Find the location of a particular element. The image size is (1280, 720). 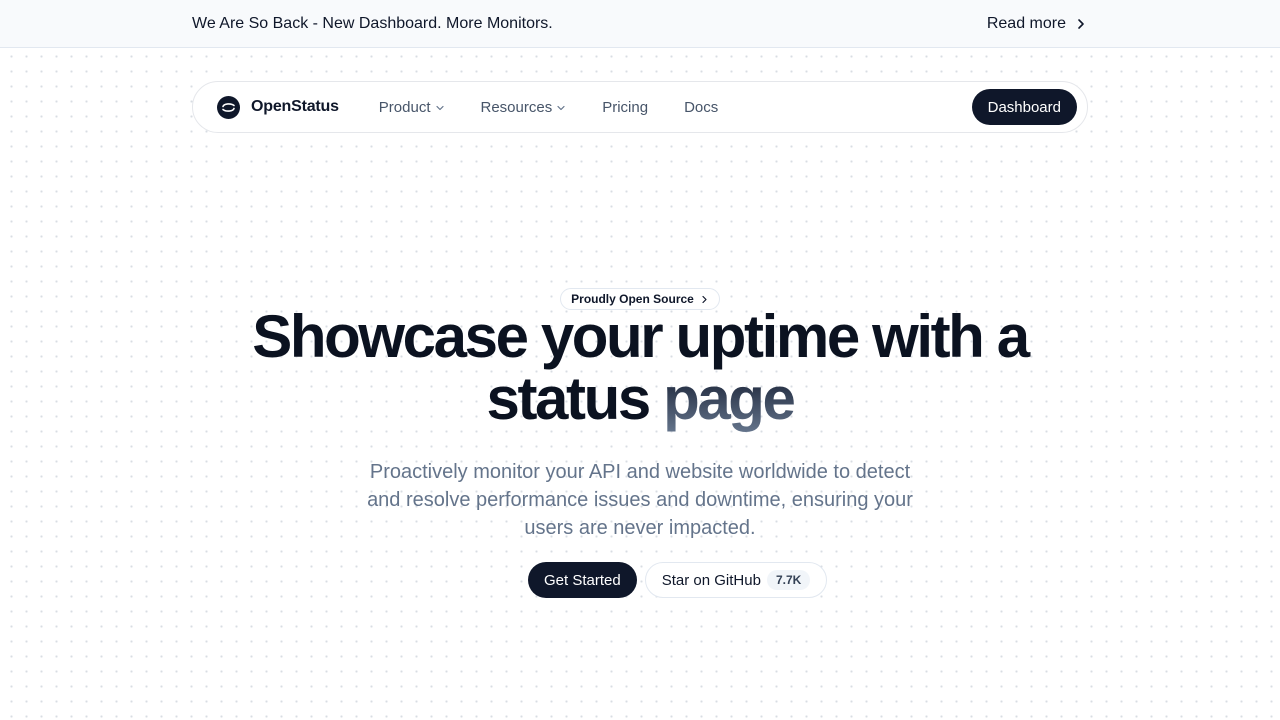

nav-item-product: Product is located at coordinates (412, 107).